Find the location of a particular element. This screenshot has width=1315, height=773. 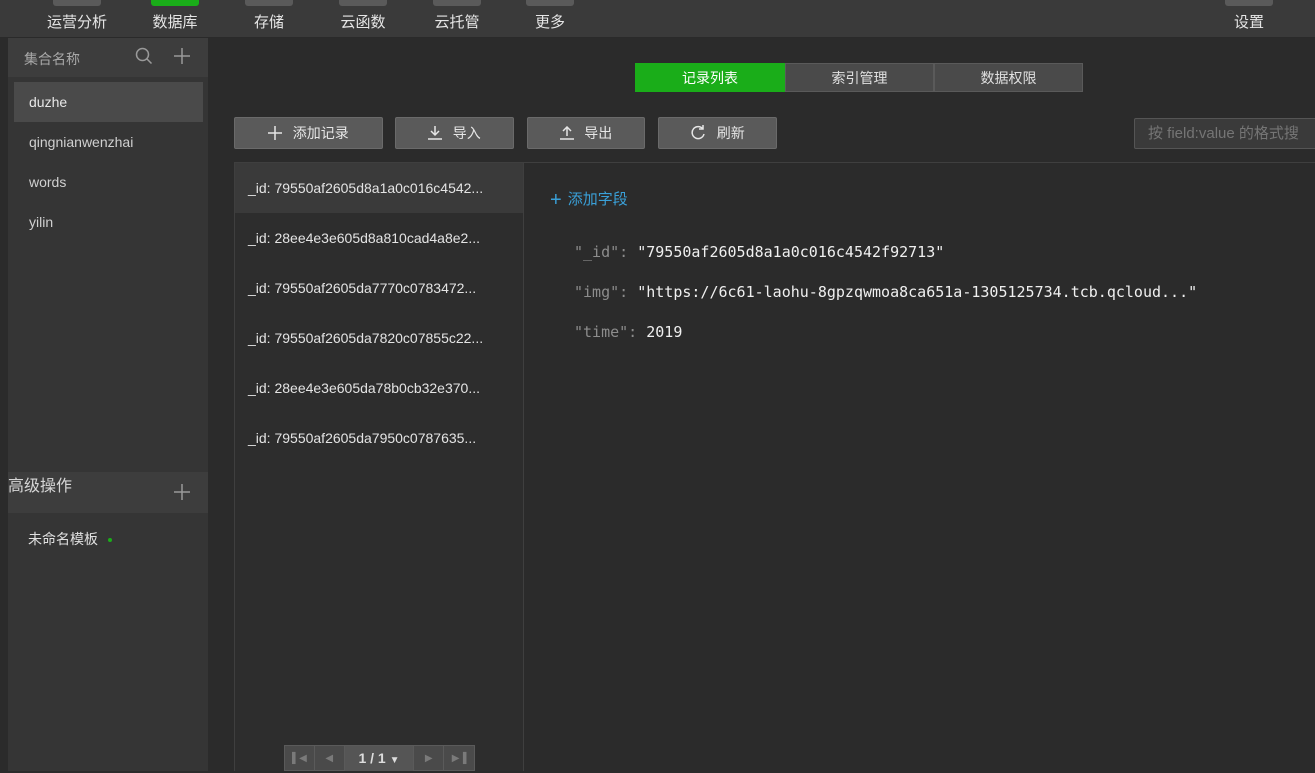

prev-page-icon: ◀ is located at coordinates (330, 758).